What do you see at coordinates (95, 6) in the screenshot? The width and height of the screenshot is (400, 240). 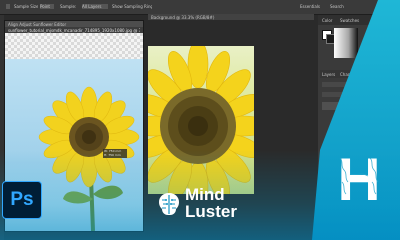 I see `sample-select: All Layers` at bounding box center [95, 6].